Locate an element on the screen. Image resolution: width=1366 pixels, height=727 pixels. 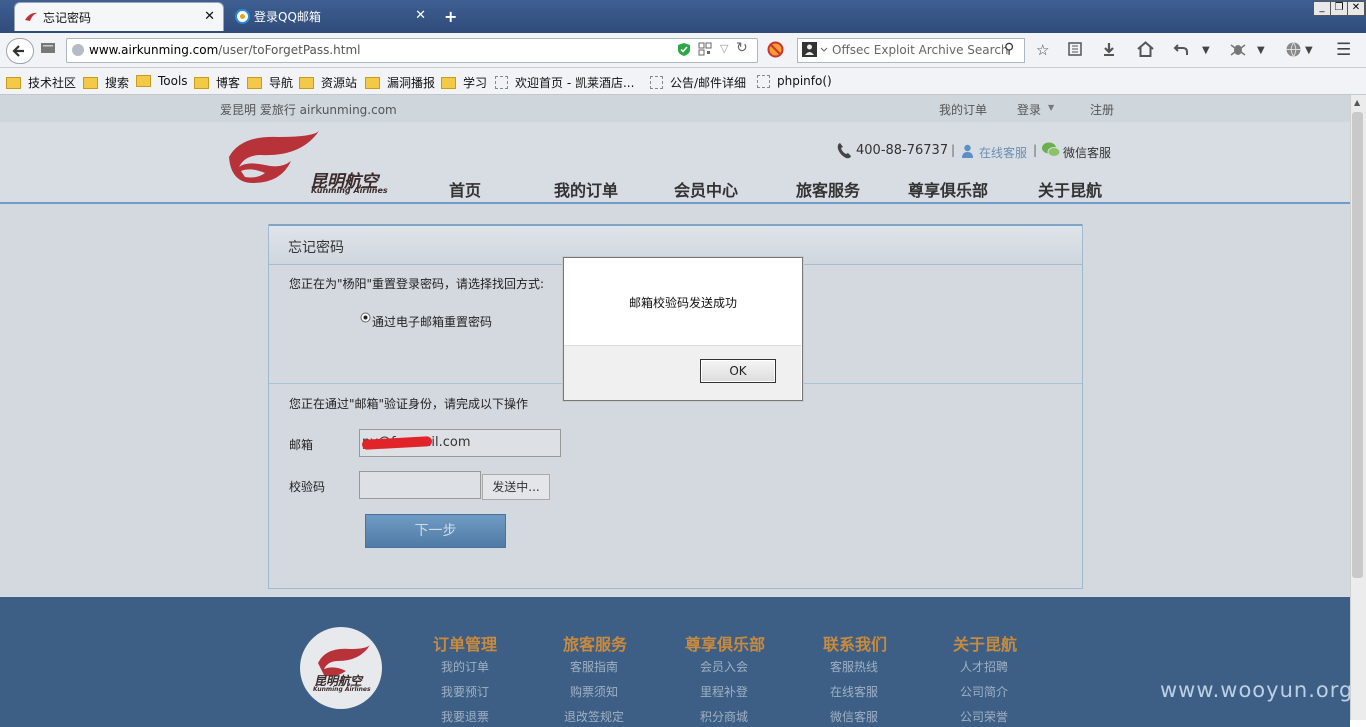
proxy-globe-icon is located at coordinates (1293, 49).